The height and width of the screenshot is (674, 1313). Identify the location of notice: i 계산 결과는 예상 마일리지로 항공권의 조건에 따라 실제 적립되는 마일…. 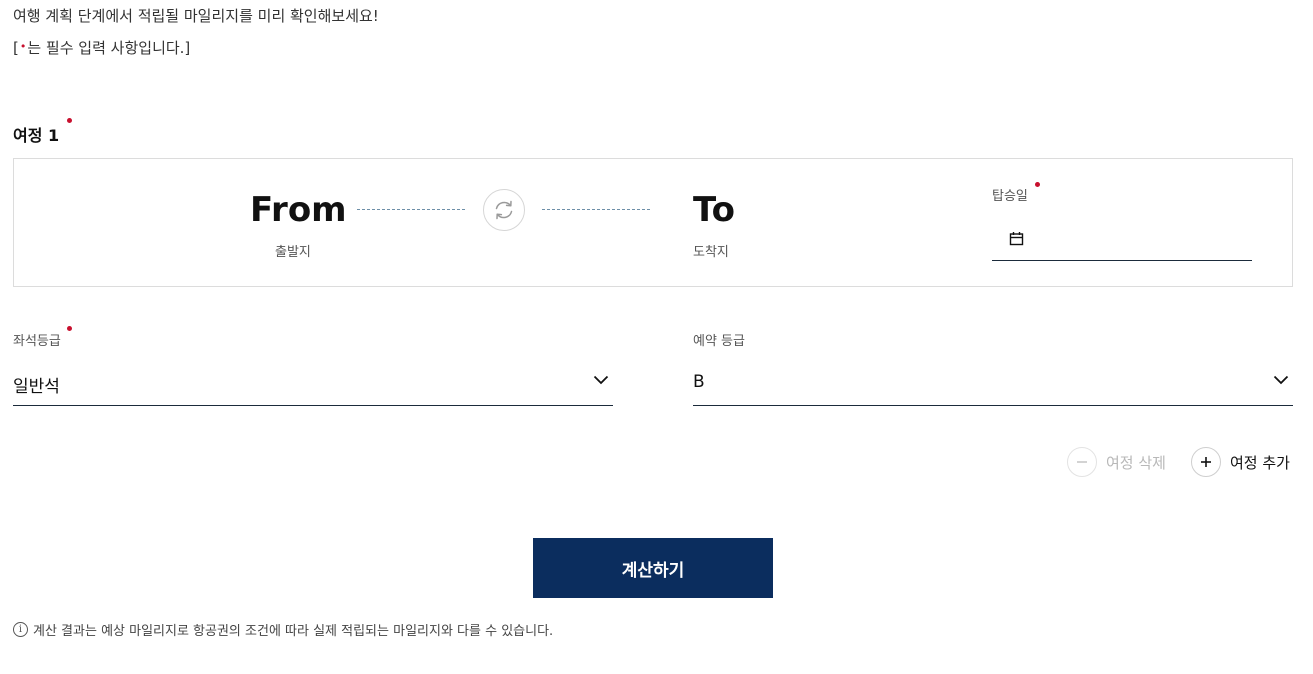
(283, 629).